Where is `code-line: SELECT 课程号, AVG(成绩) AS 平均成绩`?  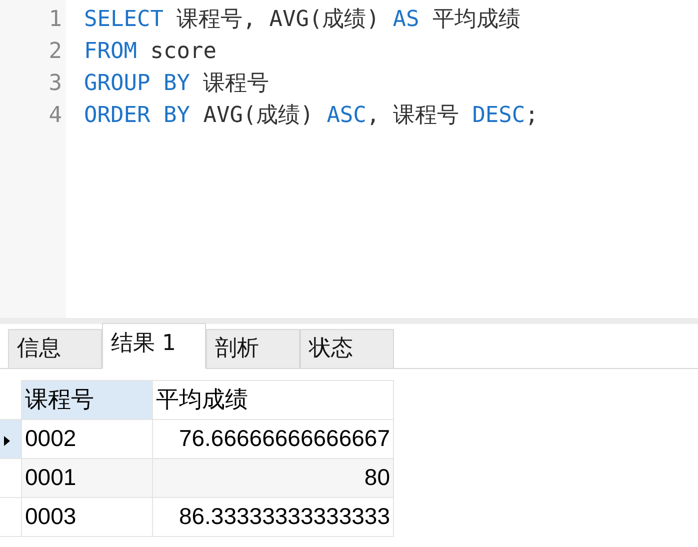 code-line: SELECT 课程号, AVG(成绩) AS 平均成绩 is located at coordinates (303, 20).